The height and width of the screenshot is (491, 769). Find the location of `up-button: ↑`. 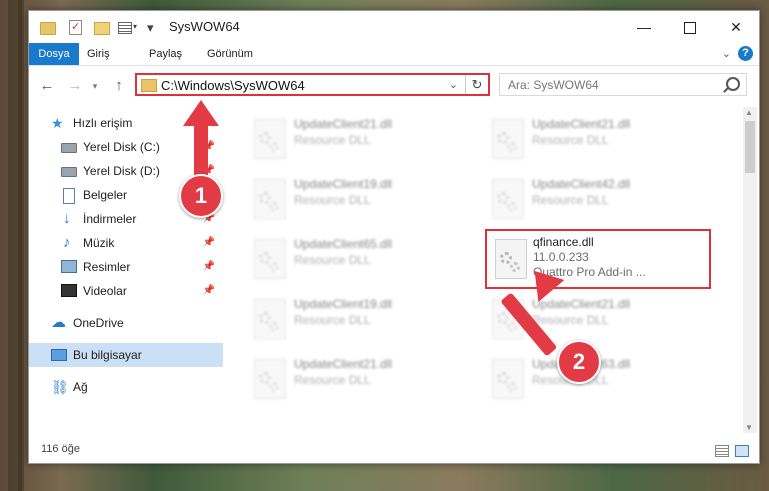

up-button: ↑ is located at coordinates (119, 85).